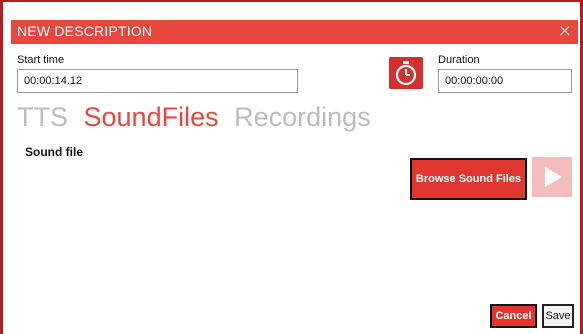 This screenshot has width=583, height=334. I want to click on play-icon, so click(553, 177).